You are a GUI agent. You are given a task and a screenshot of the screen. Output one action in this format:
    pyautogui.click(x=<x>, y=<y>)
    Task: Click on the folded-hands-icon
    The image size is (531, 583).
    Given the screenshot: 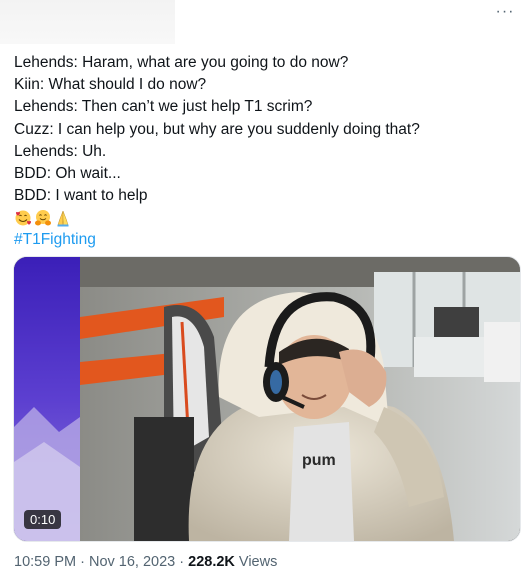 What is the action you would take?
    pyautogui.click(x=63, y=219)
    